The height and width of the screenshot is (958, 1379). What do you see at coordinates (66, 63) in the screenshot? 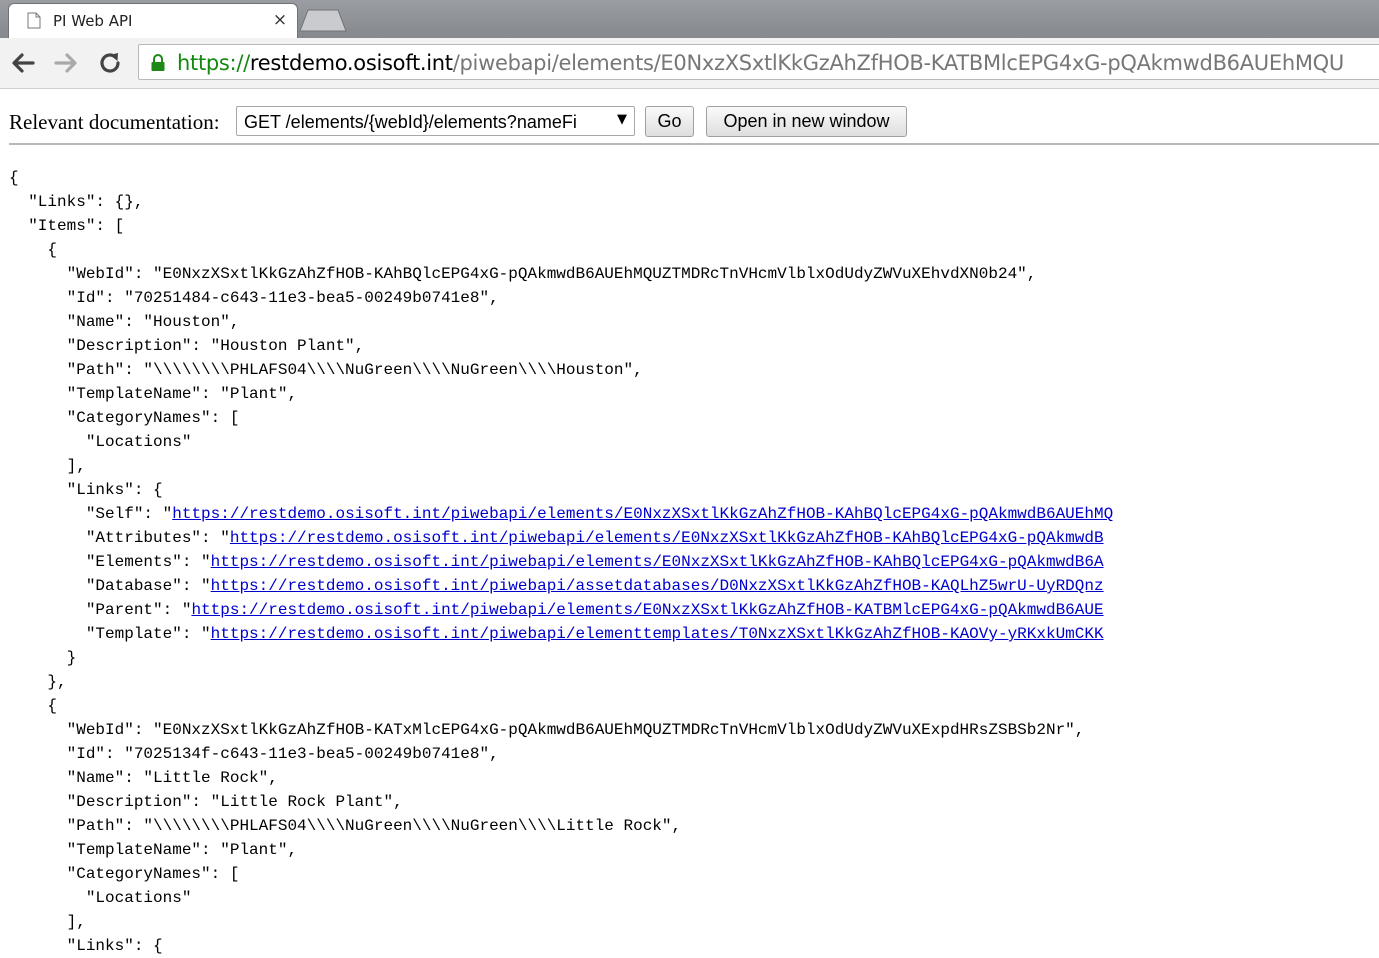
I see `forward-arrow-icon` at bounding box center [66, 63].